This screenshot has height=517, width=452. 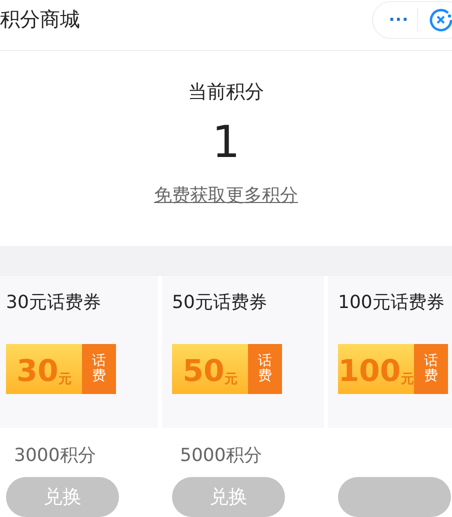 What do you see at coordinates (440, 20) in the screenshot?
I see `close-icon` at bounding box center [440, 20].